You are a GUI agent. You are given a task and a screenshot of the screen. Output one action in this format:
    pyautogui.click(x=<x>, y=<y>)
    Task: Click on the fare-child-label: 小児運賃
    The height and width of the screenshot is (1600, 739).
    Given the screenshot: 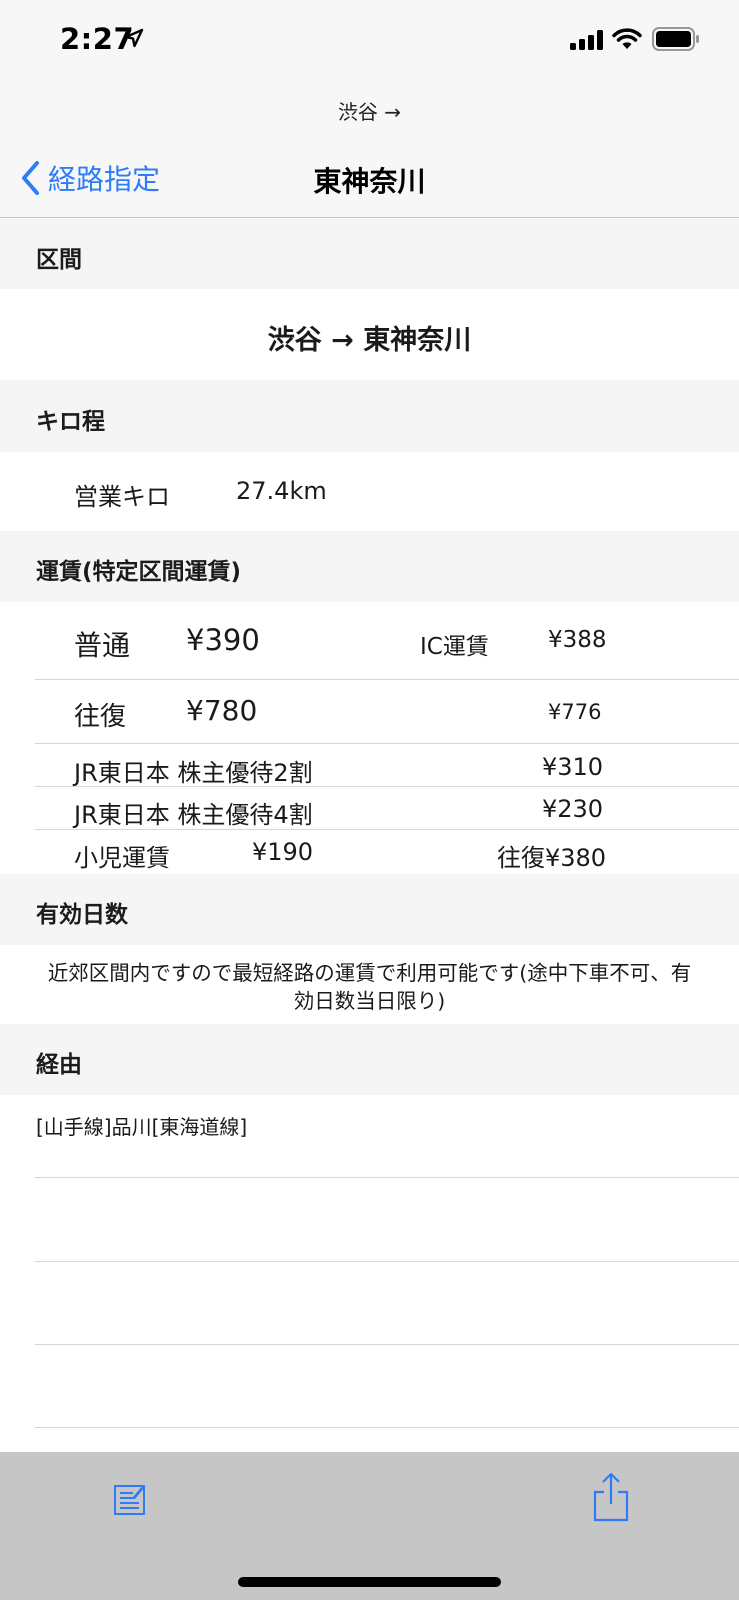 What is the action you would take?
    pyautogui.click(x=122, y=858)
    